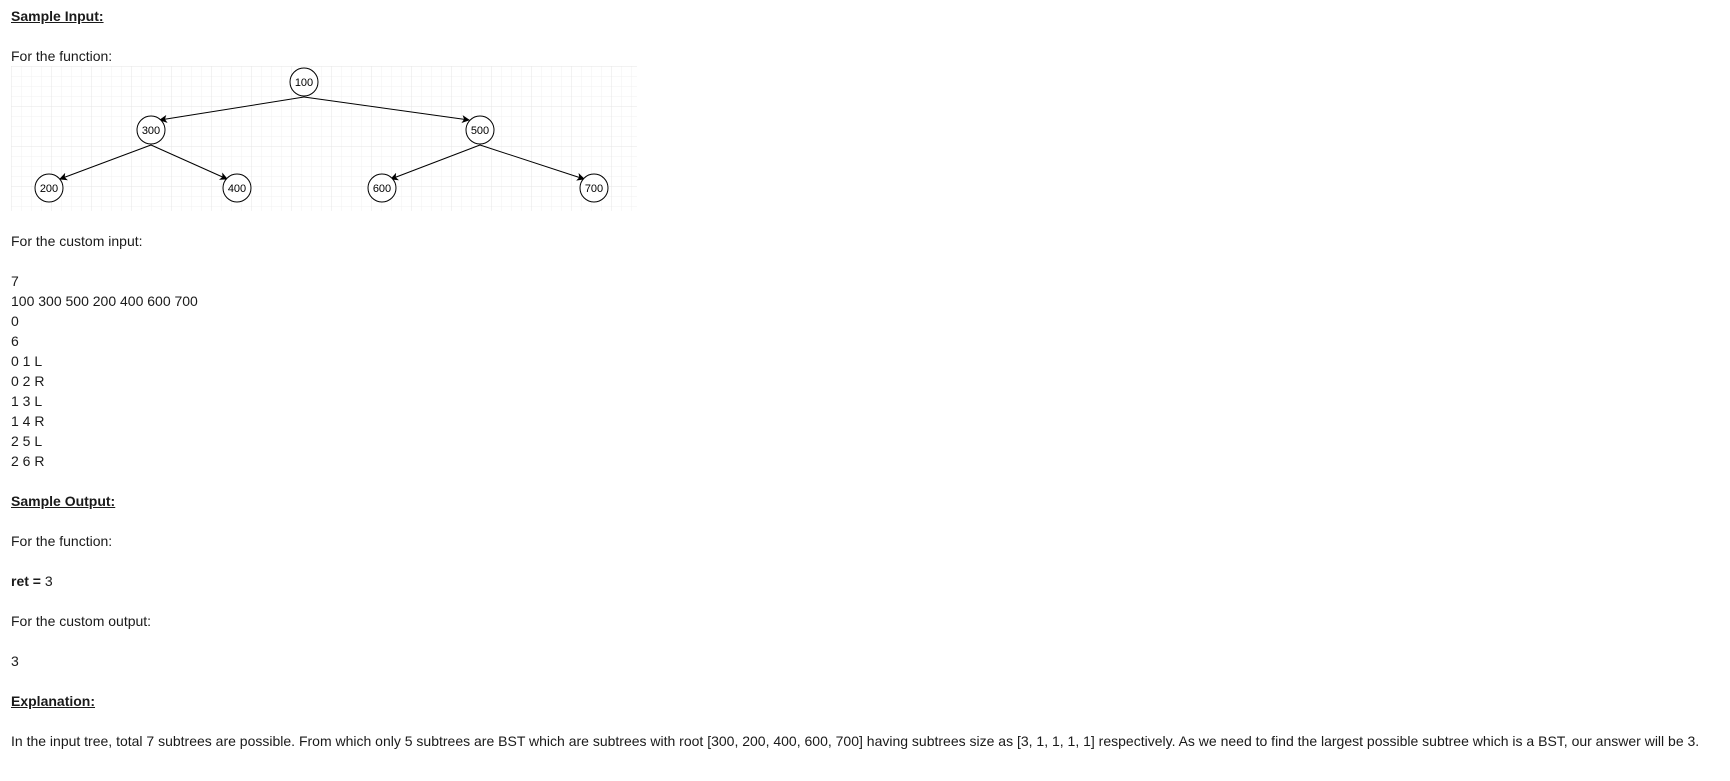 Image resolution: width=1730 pixels, height=781 pixels. I want to click on node-label: 100, so click(304, 83).